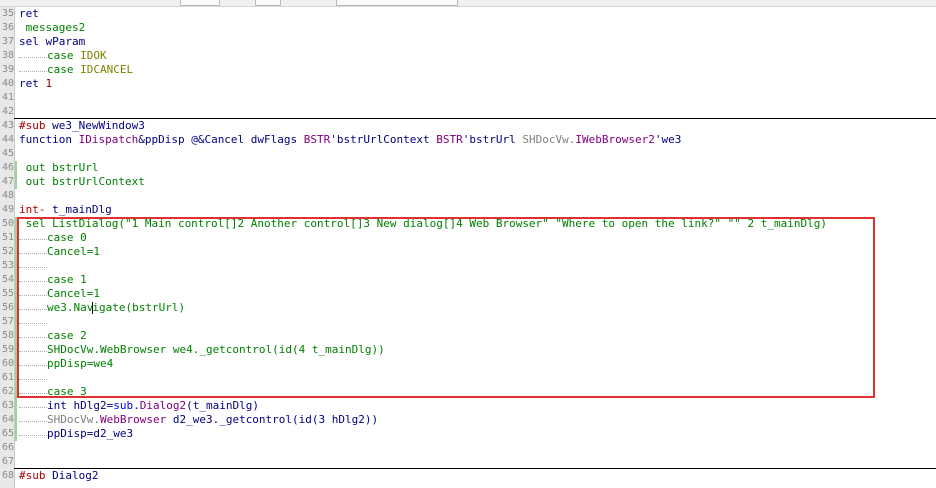 Image resolution: width=936 pixels, height=488 pixels. What do you see at coordinates (108, 139) in the screenshot?
I see `code-token: IDispatch` at bounding box center [108, 139].